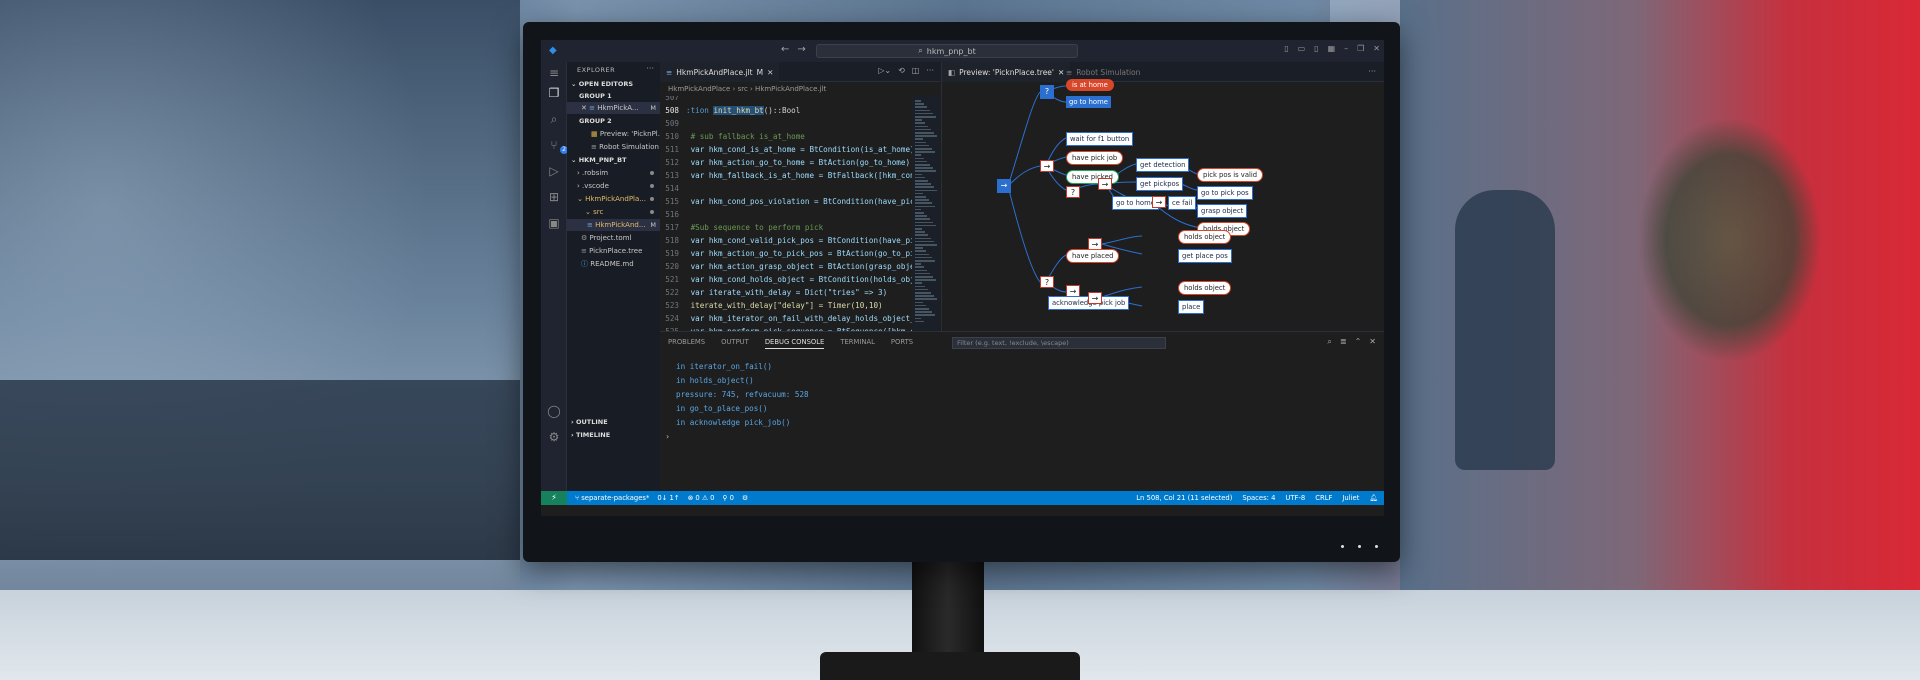 The image size is (1920, 680). What do you see at coordinates (613, 160) in the screenshot?
I see `project-header: ⌄ HKM_PNP_BT` at bounding box center [613, 160].